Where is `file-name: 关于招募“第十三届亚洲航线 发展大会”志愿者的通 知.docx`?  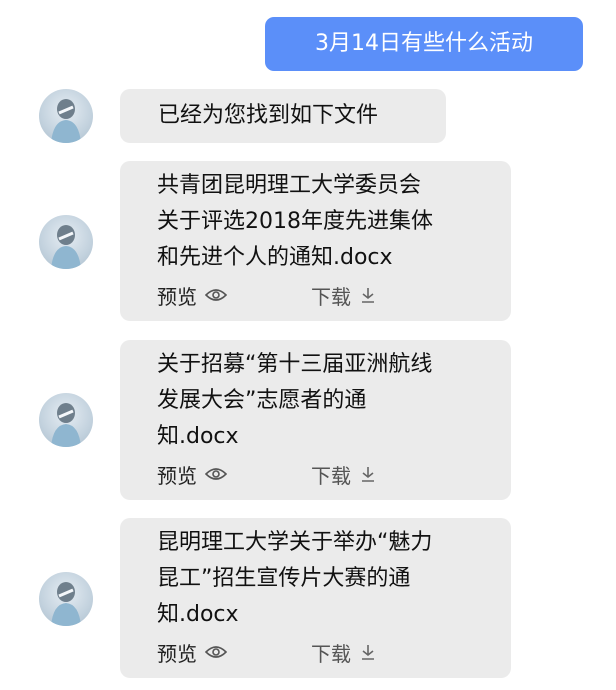 file-name: 关于招募“第十三届亚洲航线 发展大会”志愿者的通 知.docx is located at coordinates (295, 400).